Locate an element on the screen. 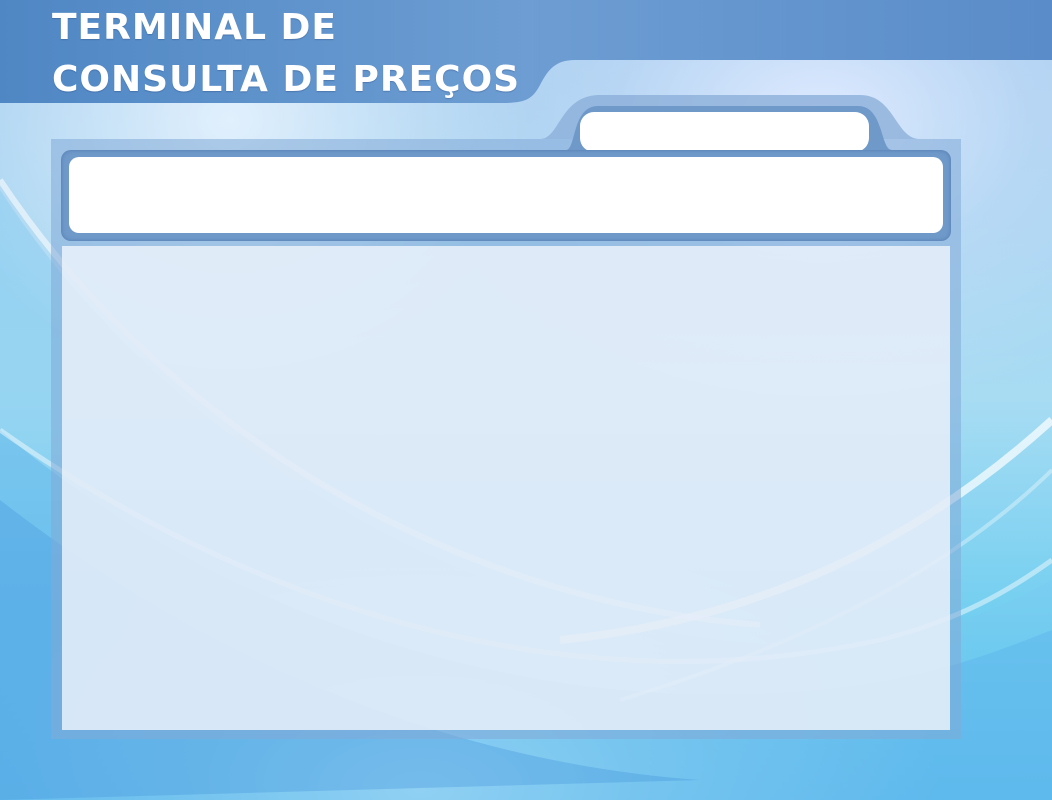 The width and height of the screenshot is (1052, 800). product-name-field is located at coordinates (506, 195).